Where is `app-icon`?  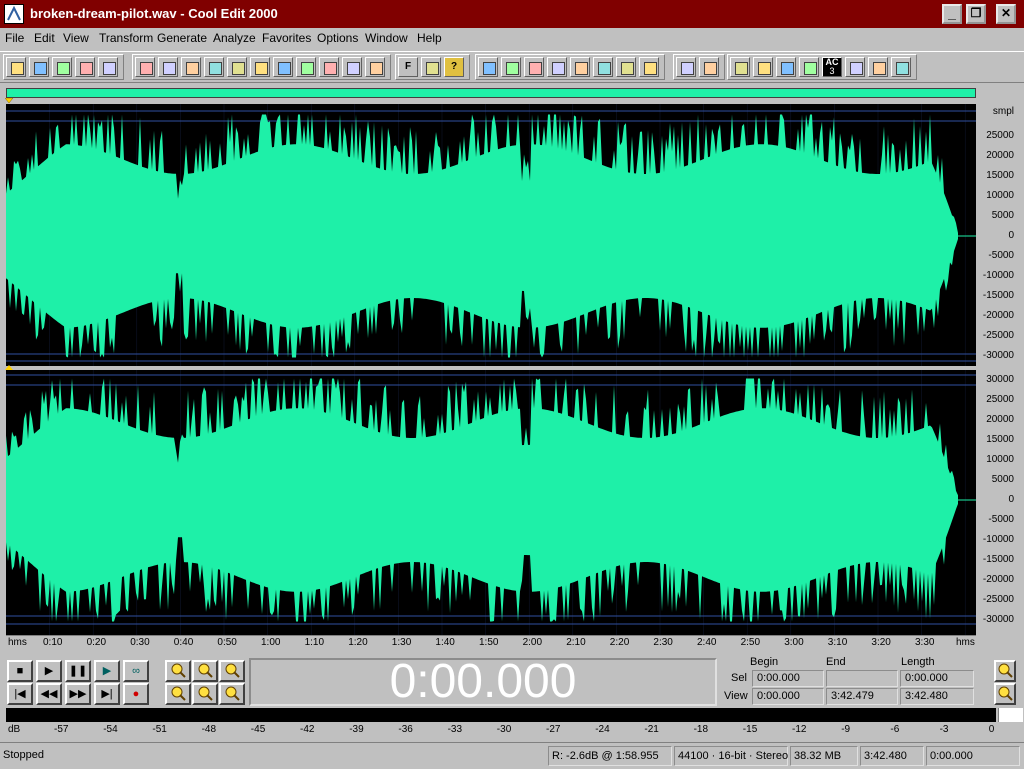 app-icon is located at coordinates (14, 14).